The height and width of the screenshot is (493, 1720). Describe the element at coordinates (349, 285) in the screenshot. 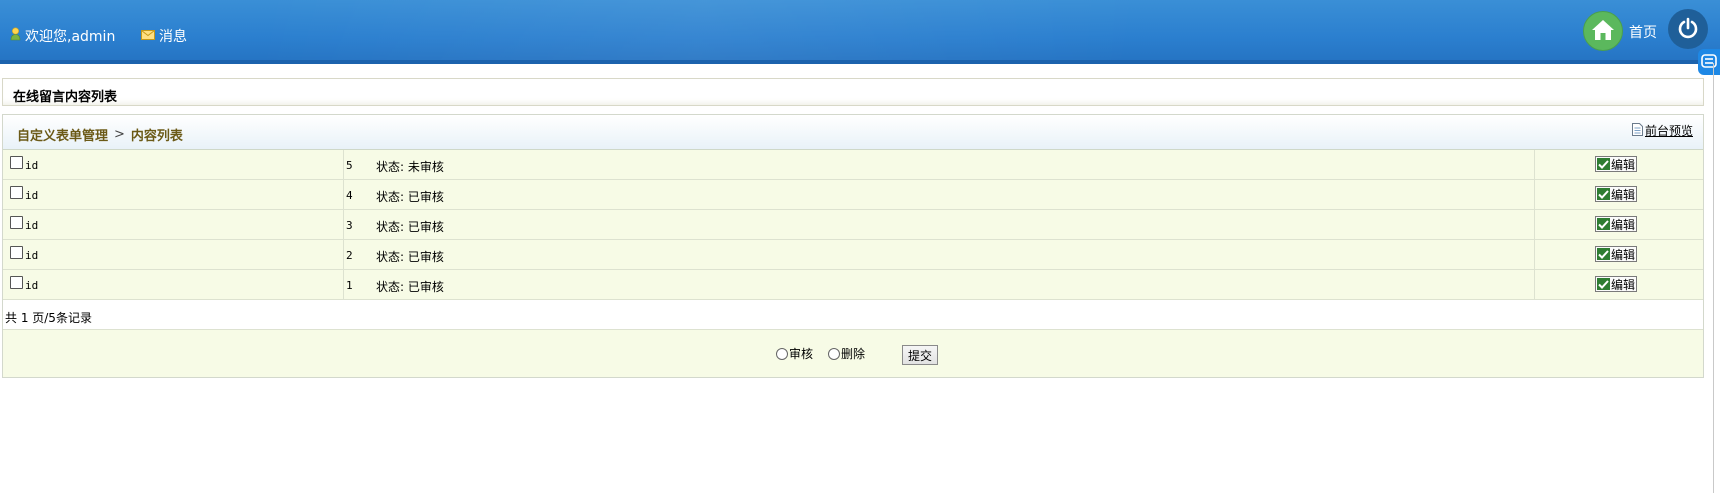

I see `row-number: 1` at that location.